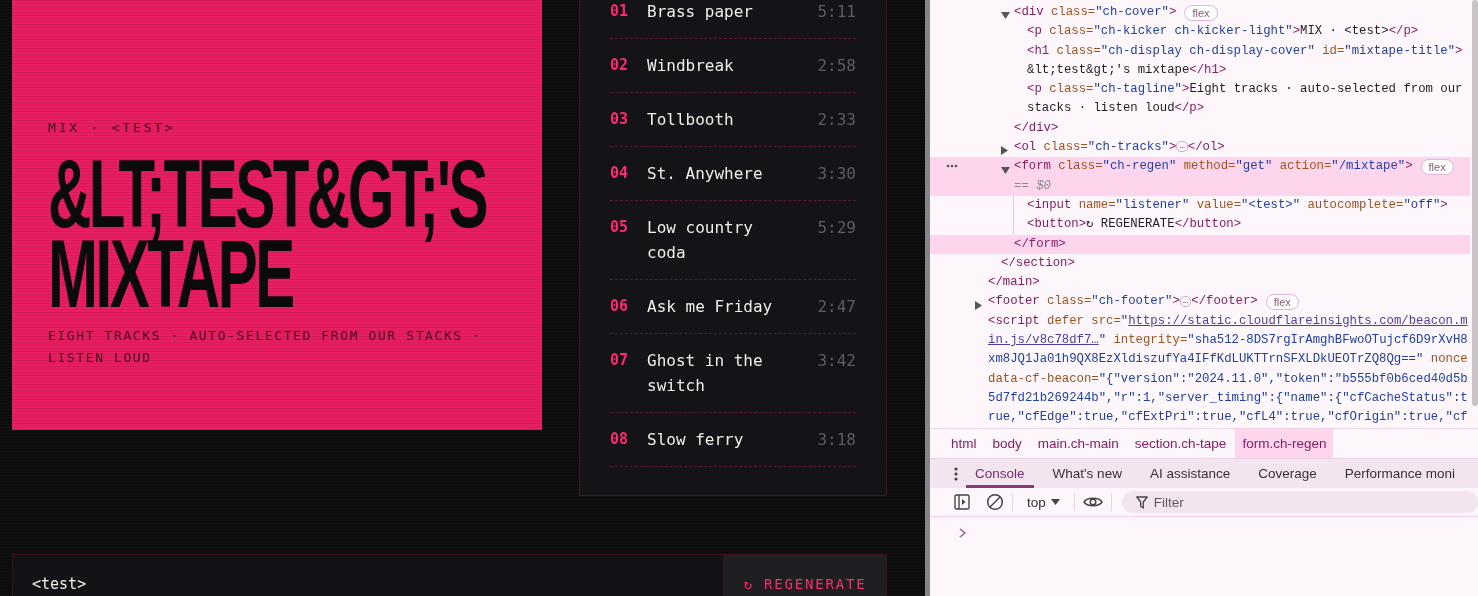 This screenshot has width=1478, height=596. What do you see at coordinates (1284, 443) in the screenshot?
I see `breadcrumb: form.ch-regen` at bounding box center [1284, 443].